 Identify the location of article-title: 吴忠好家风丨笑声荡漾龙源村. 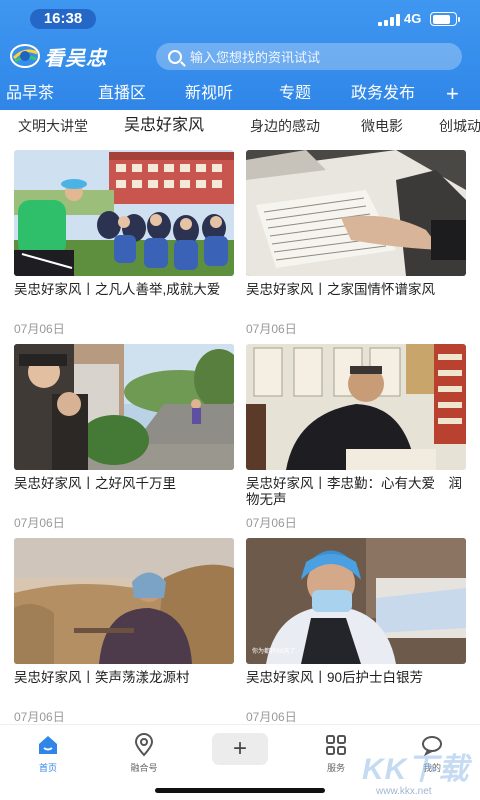
(125, 678).